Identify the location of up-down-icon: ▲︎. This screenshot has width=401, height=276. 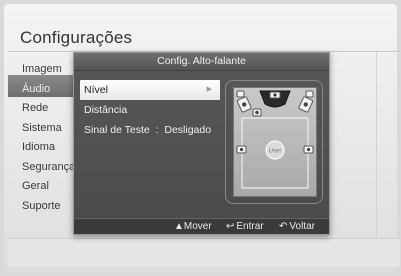
(179, 226).